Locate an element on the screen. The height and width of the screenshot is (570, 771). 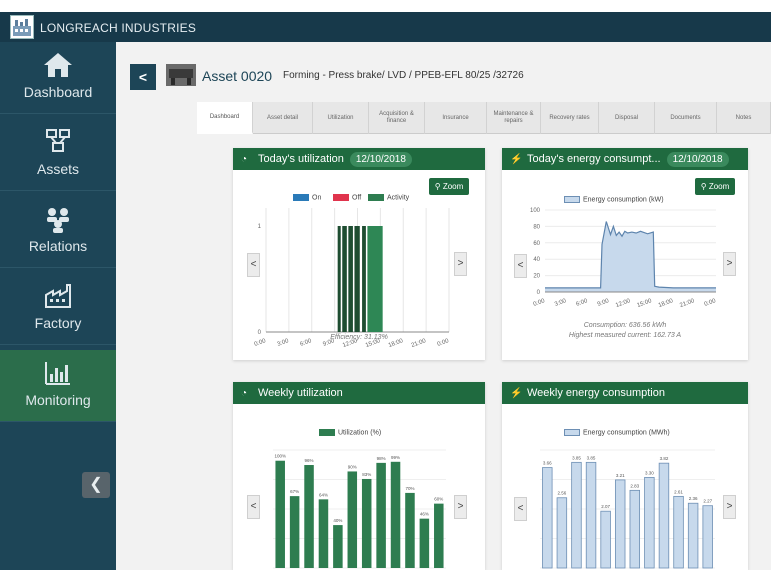
bar-data-label: 46% is located at coordinates (424, 514).